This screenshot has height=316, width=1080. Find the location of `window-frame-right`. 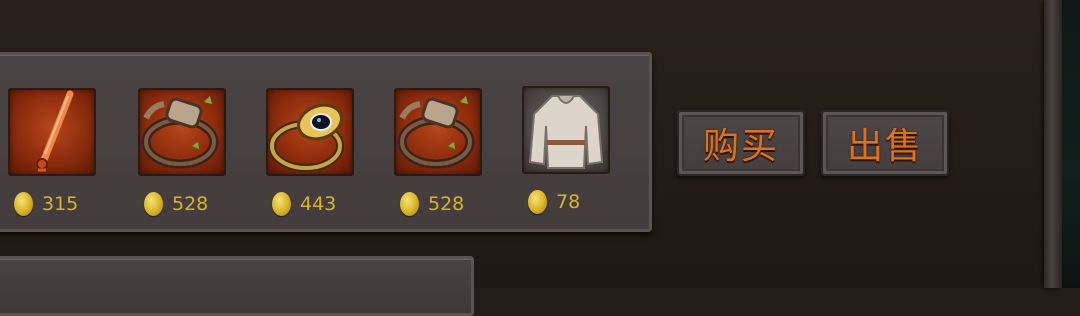

window-frame-right is located at coordinates (1053, 144).